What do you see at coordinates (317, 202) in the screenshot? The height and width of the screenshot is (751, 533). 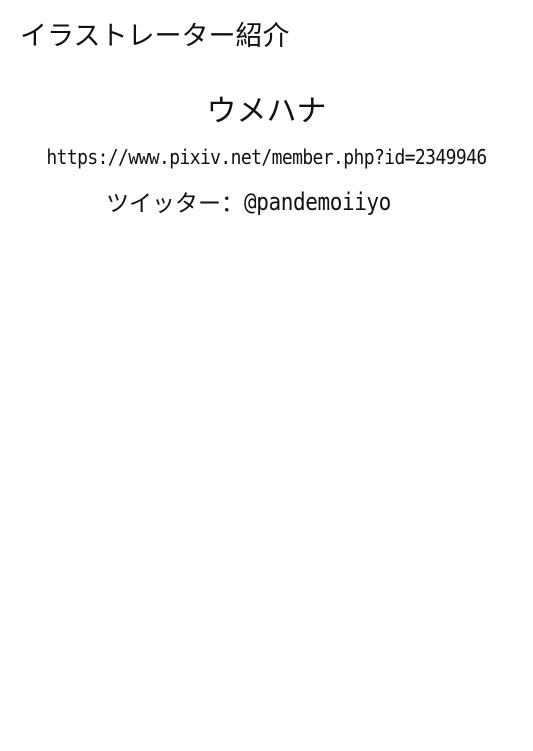 I see `twitter-handle: @pandemoiiyo` at bounding box center [317, 202].